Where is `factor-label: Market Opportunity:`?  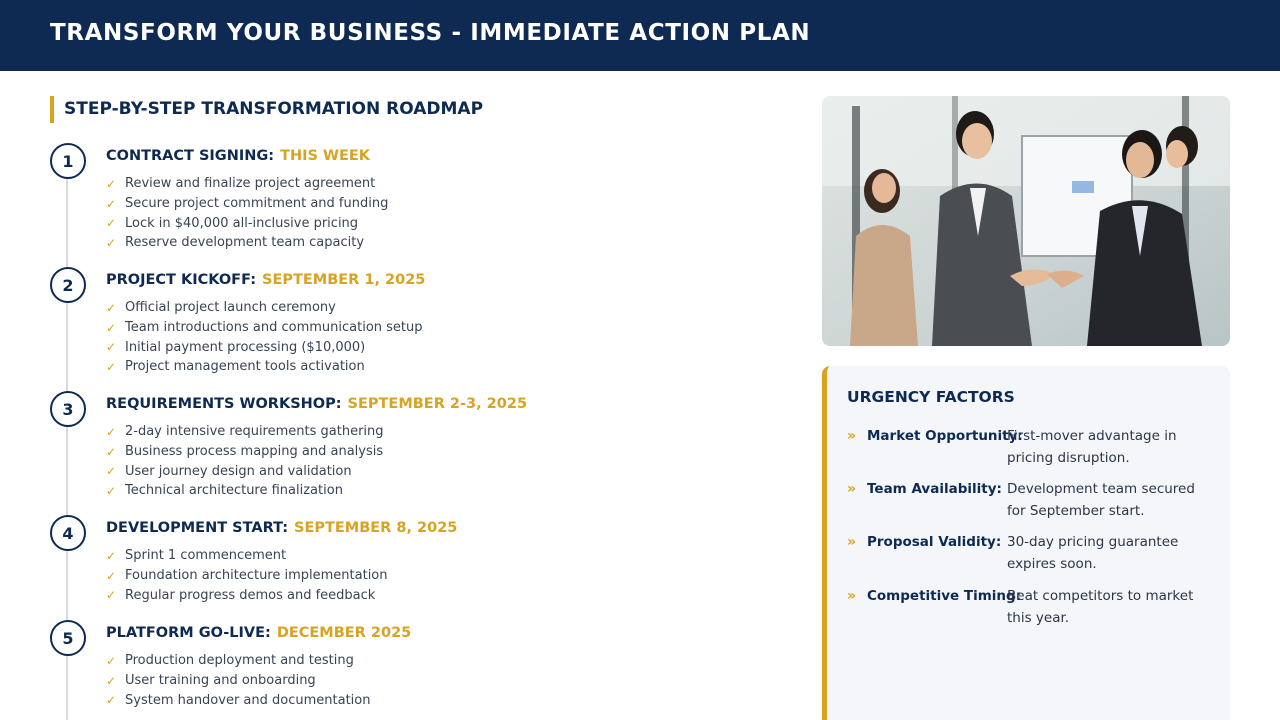 factor-label: Market Opportunity: is located at coordinates (945, 436).